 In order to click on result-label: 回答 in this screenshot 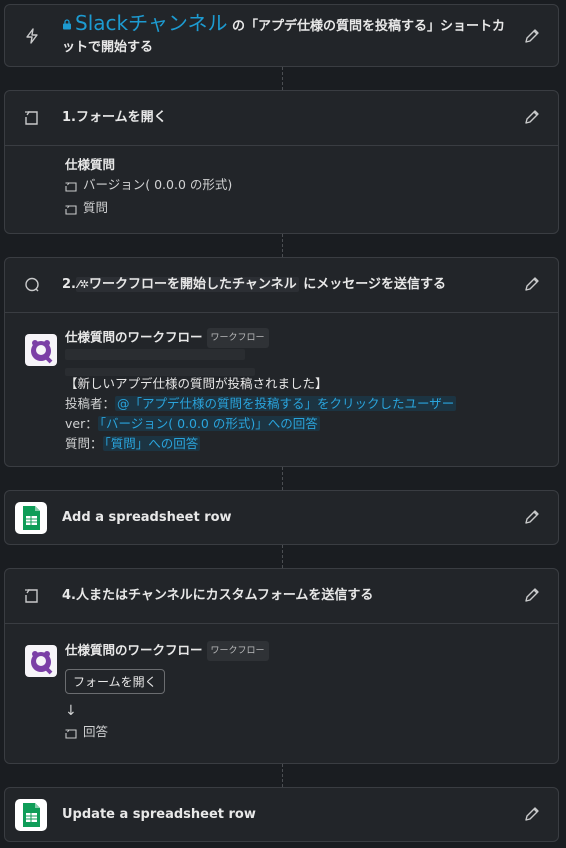, I will do `click(96, 731)`.